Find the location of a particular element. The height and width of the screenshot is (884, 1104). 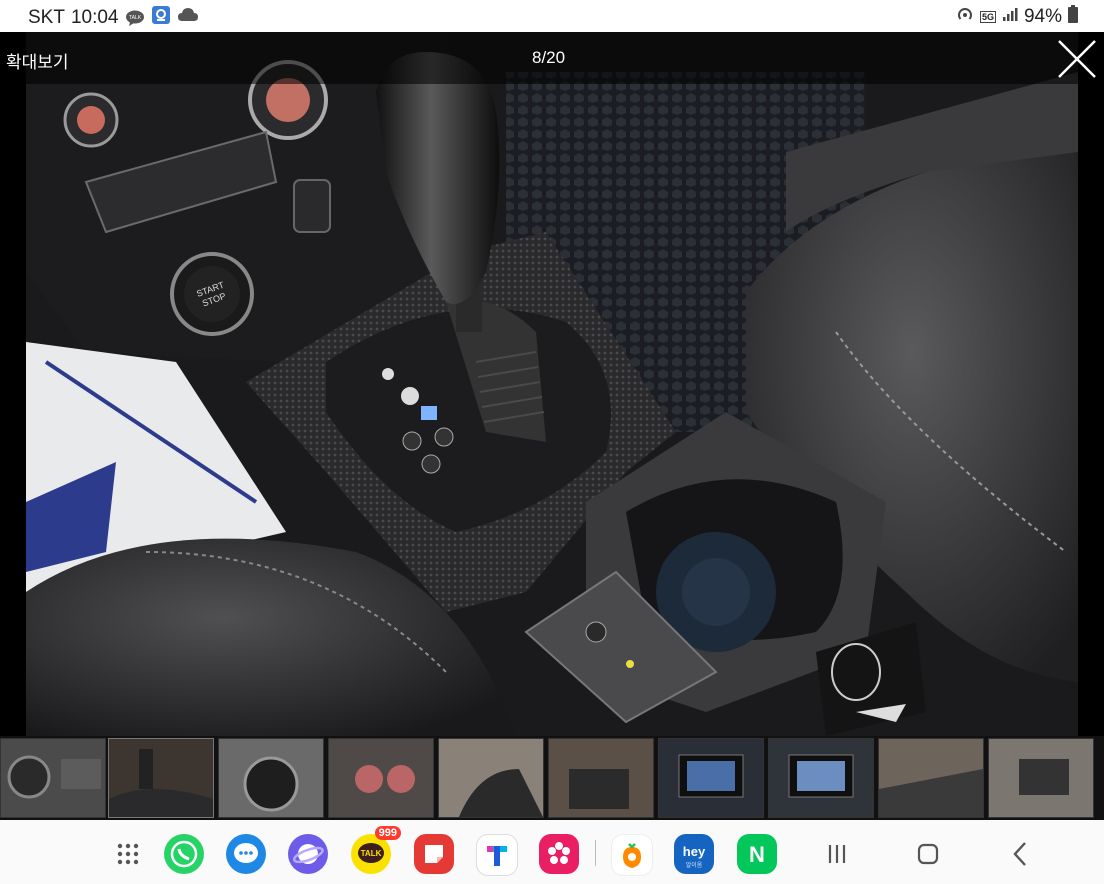

back-button is located at coordinates (1020, 854).